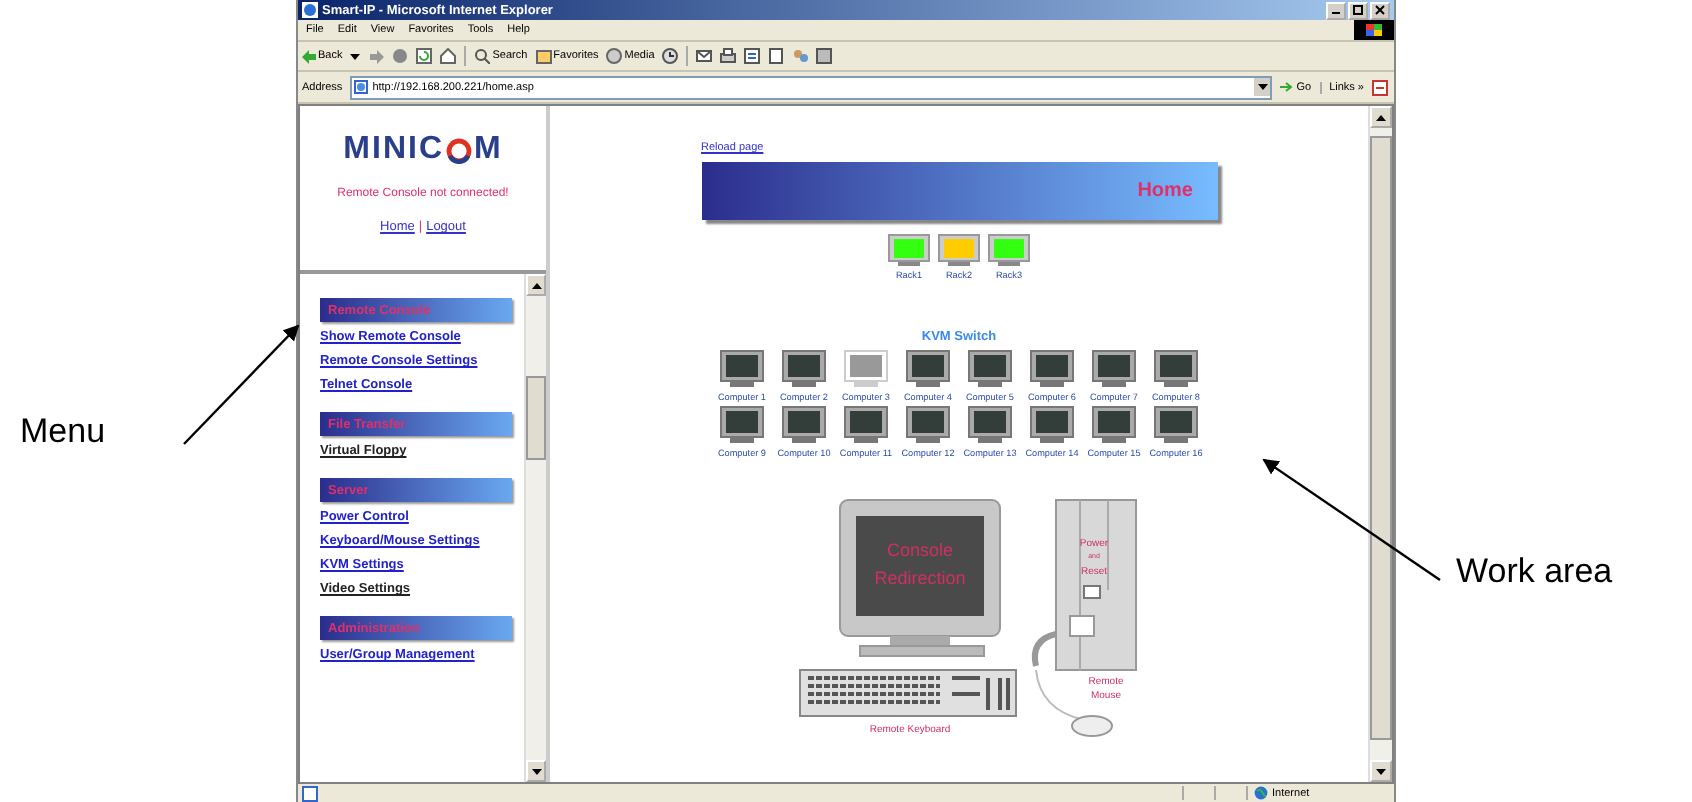 This screenshot has height=802, width=1692. What do you see at coordinates (670, 56) in the screenshot?
I see `history-icon` at bounding box center [670, 56].